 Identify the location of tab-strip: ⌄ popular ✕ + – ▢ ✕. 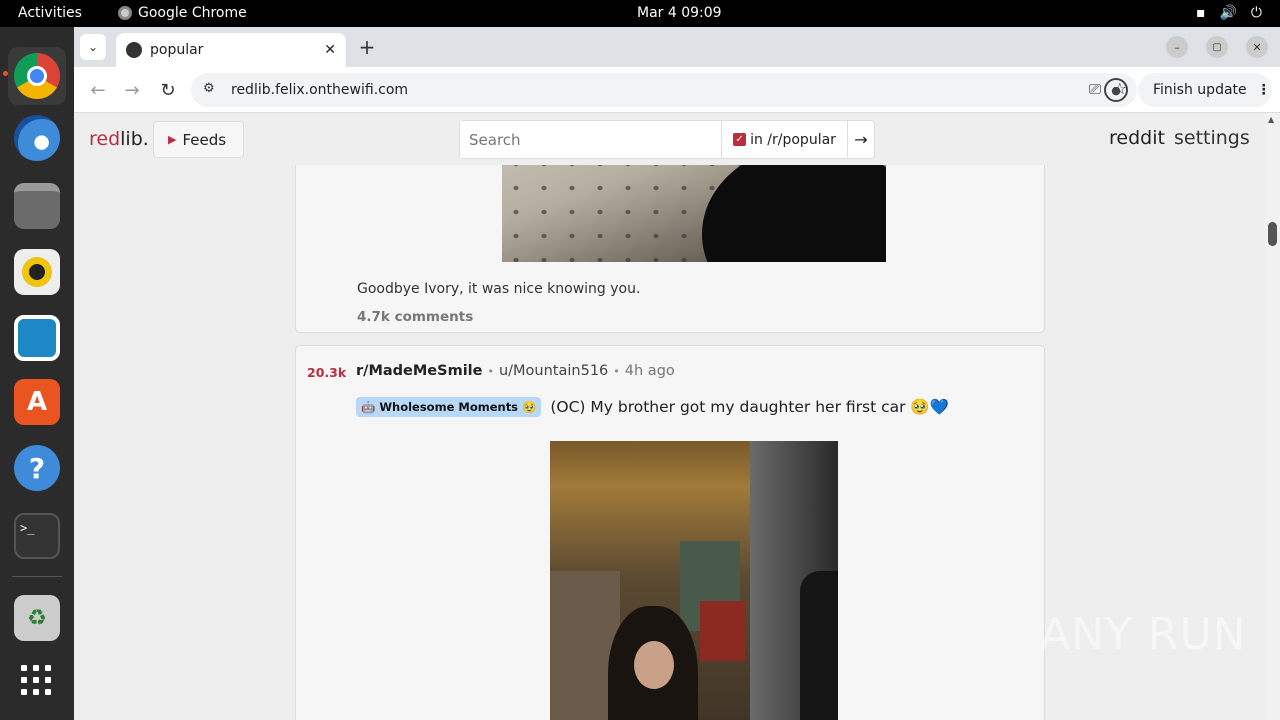
(677, 47).